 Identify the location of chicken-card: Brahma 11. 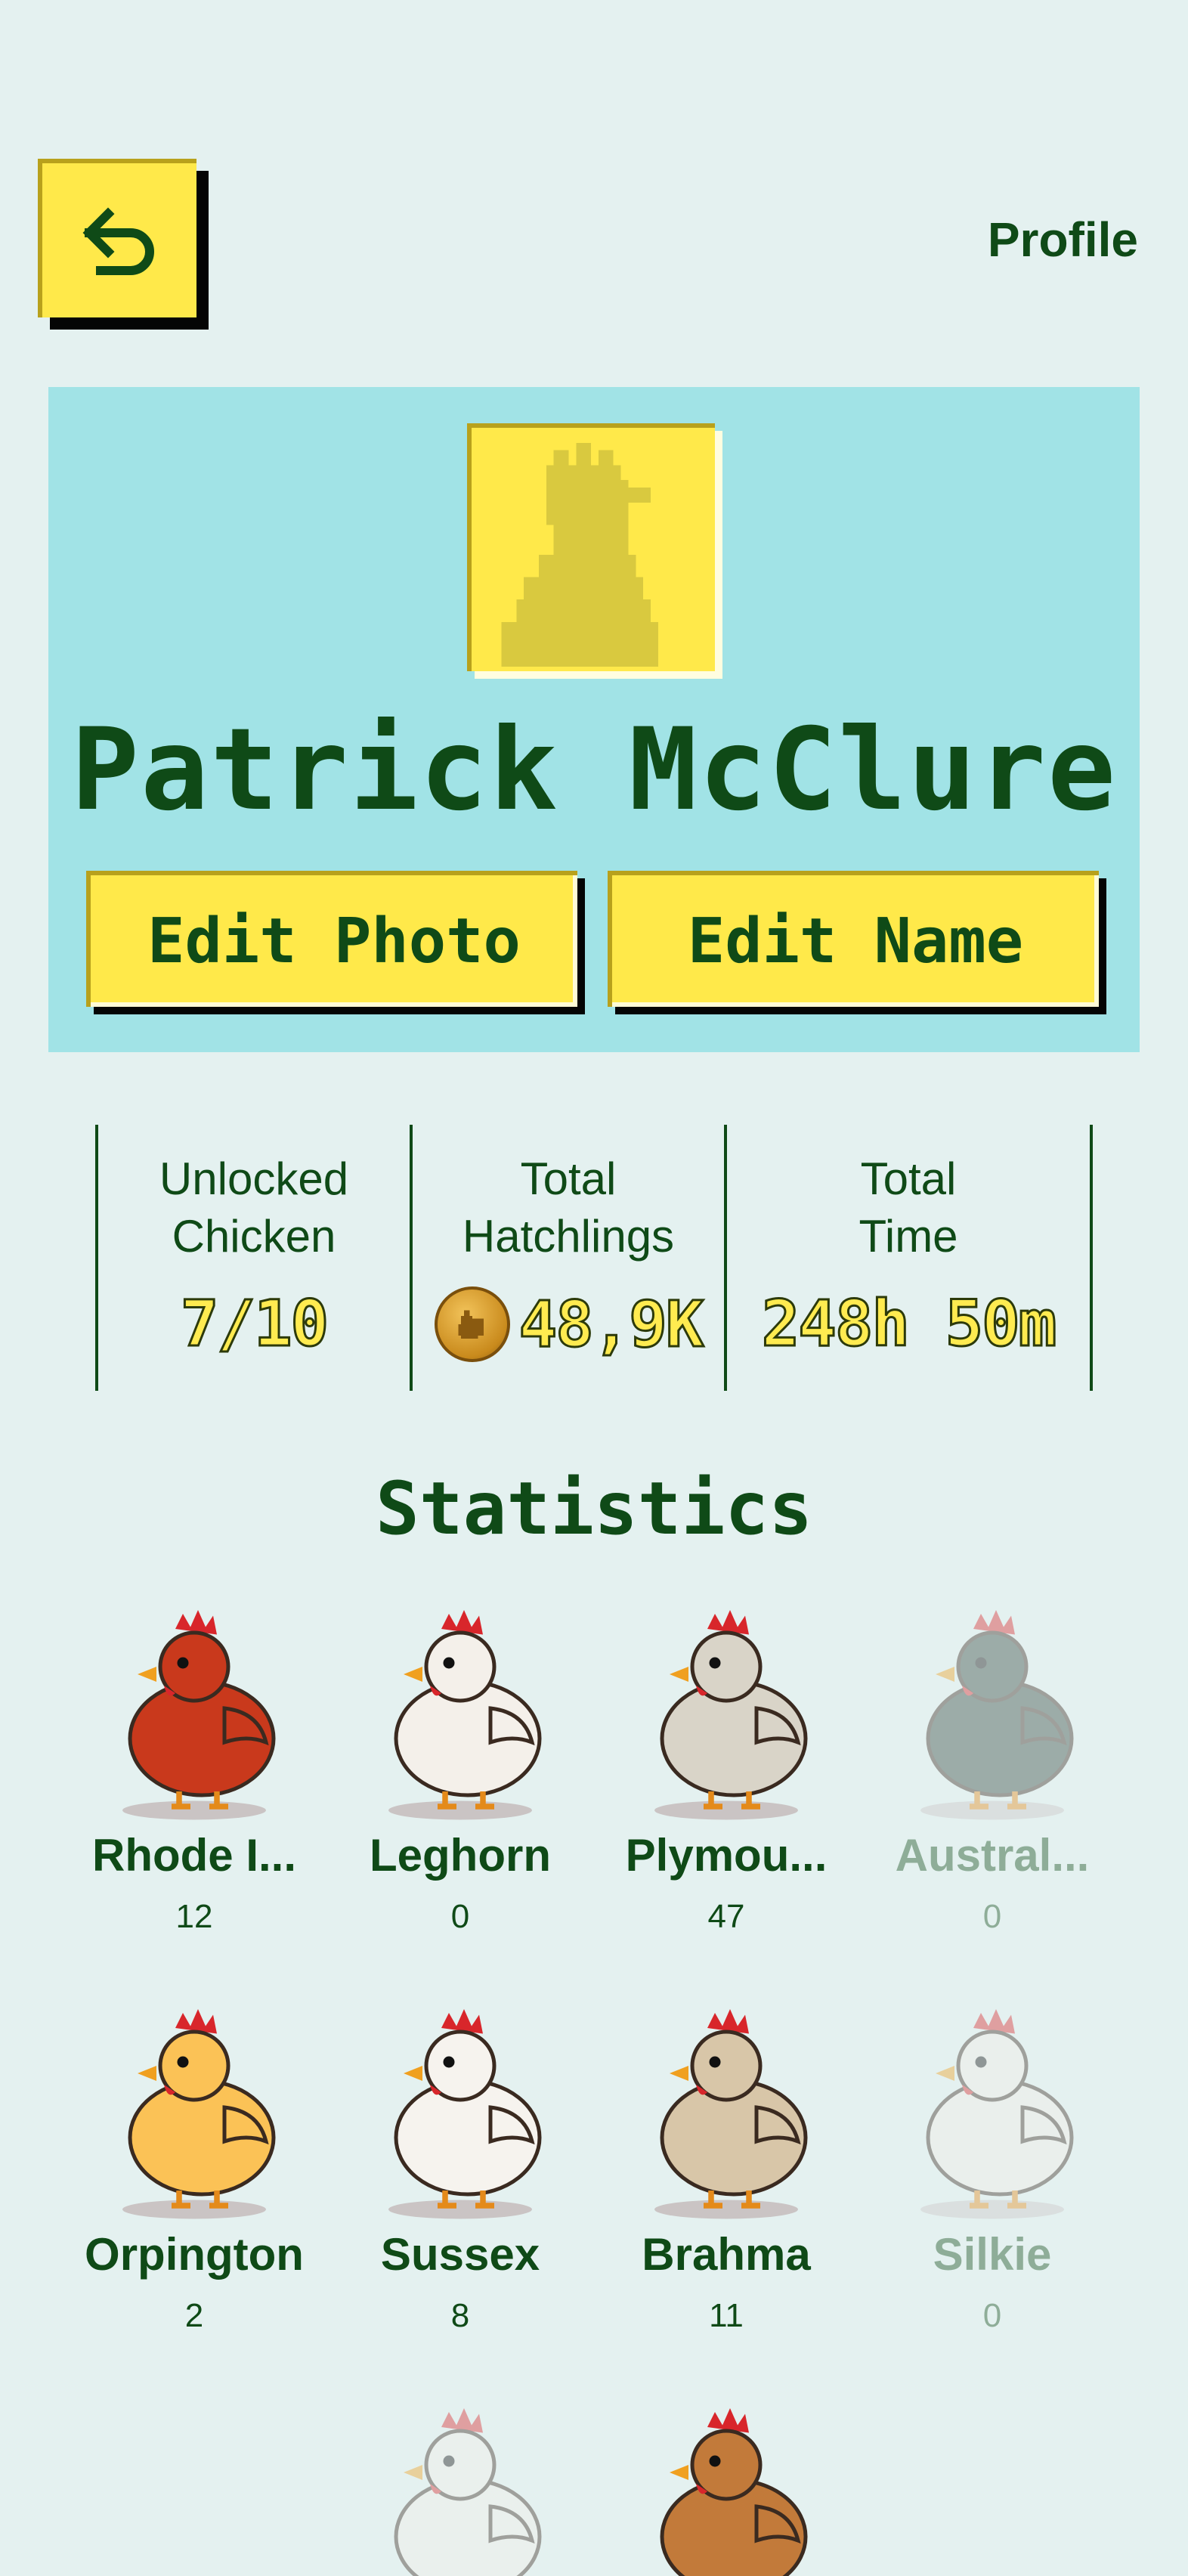
(727, 2168).